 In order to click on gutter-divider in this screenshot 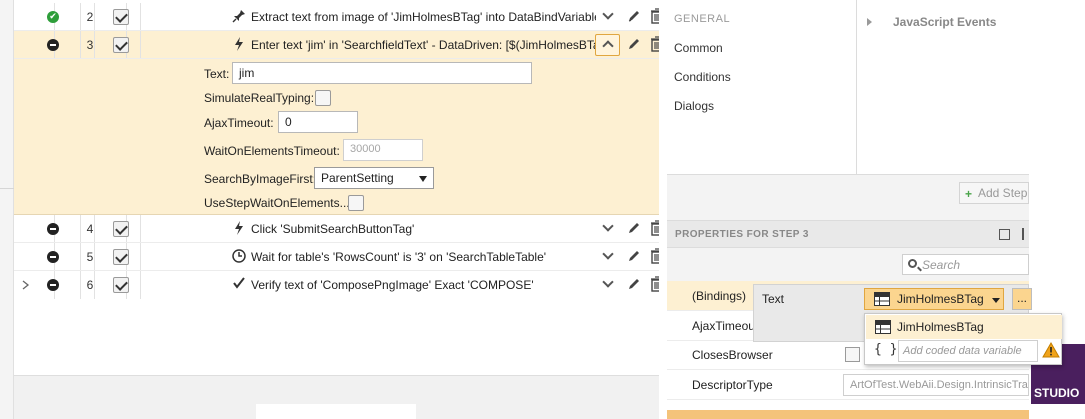, I will do `click(7, 188)`.